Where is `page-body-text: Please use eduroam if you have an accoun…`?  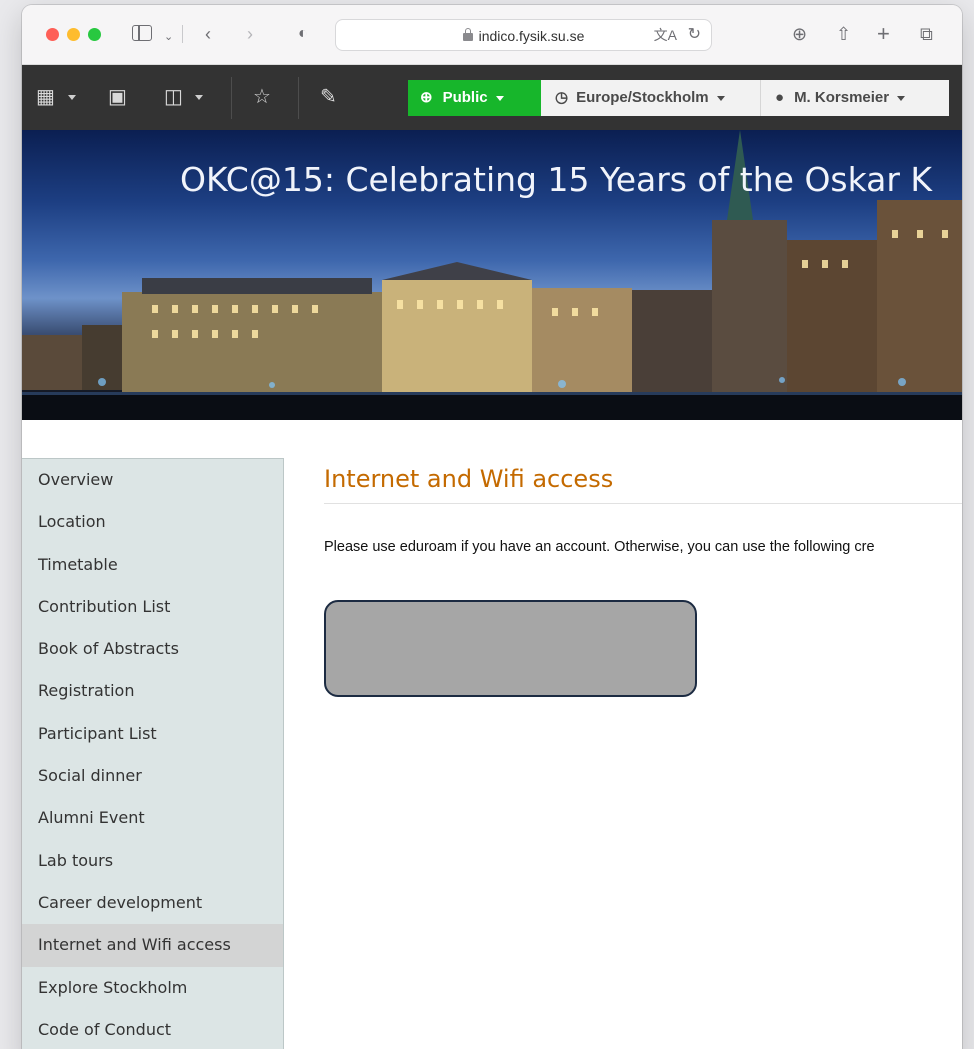 page-body-text: Please use eduroam if you have an accoun… is located at coordinates (599, 547).